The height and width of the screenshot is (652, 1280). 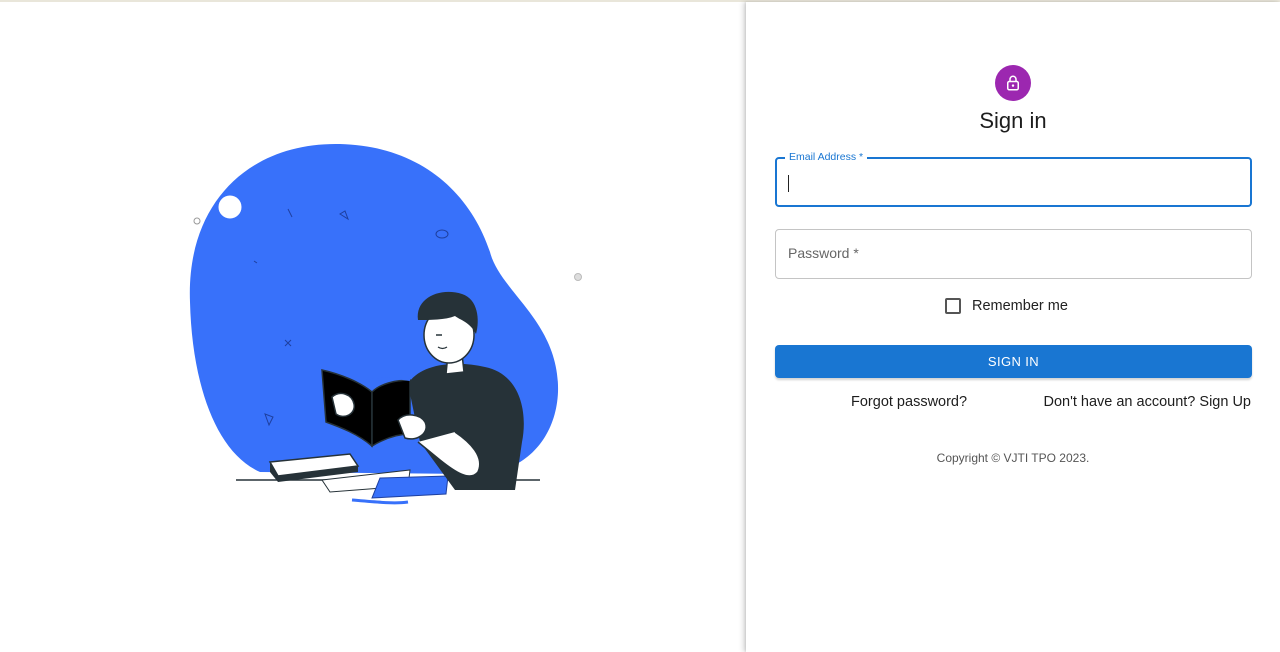 What do you see at coordinates (1013, 182) in the screenshot?
I see `email-input` at bounding box center [1013, 182].